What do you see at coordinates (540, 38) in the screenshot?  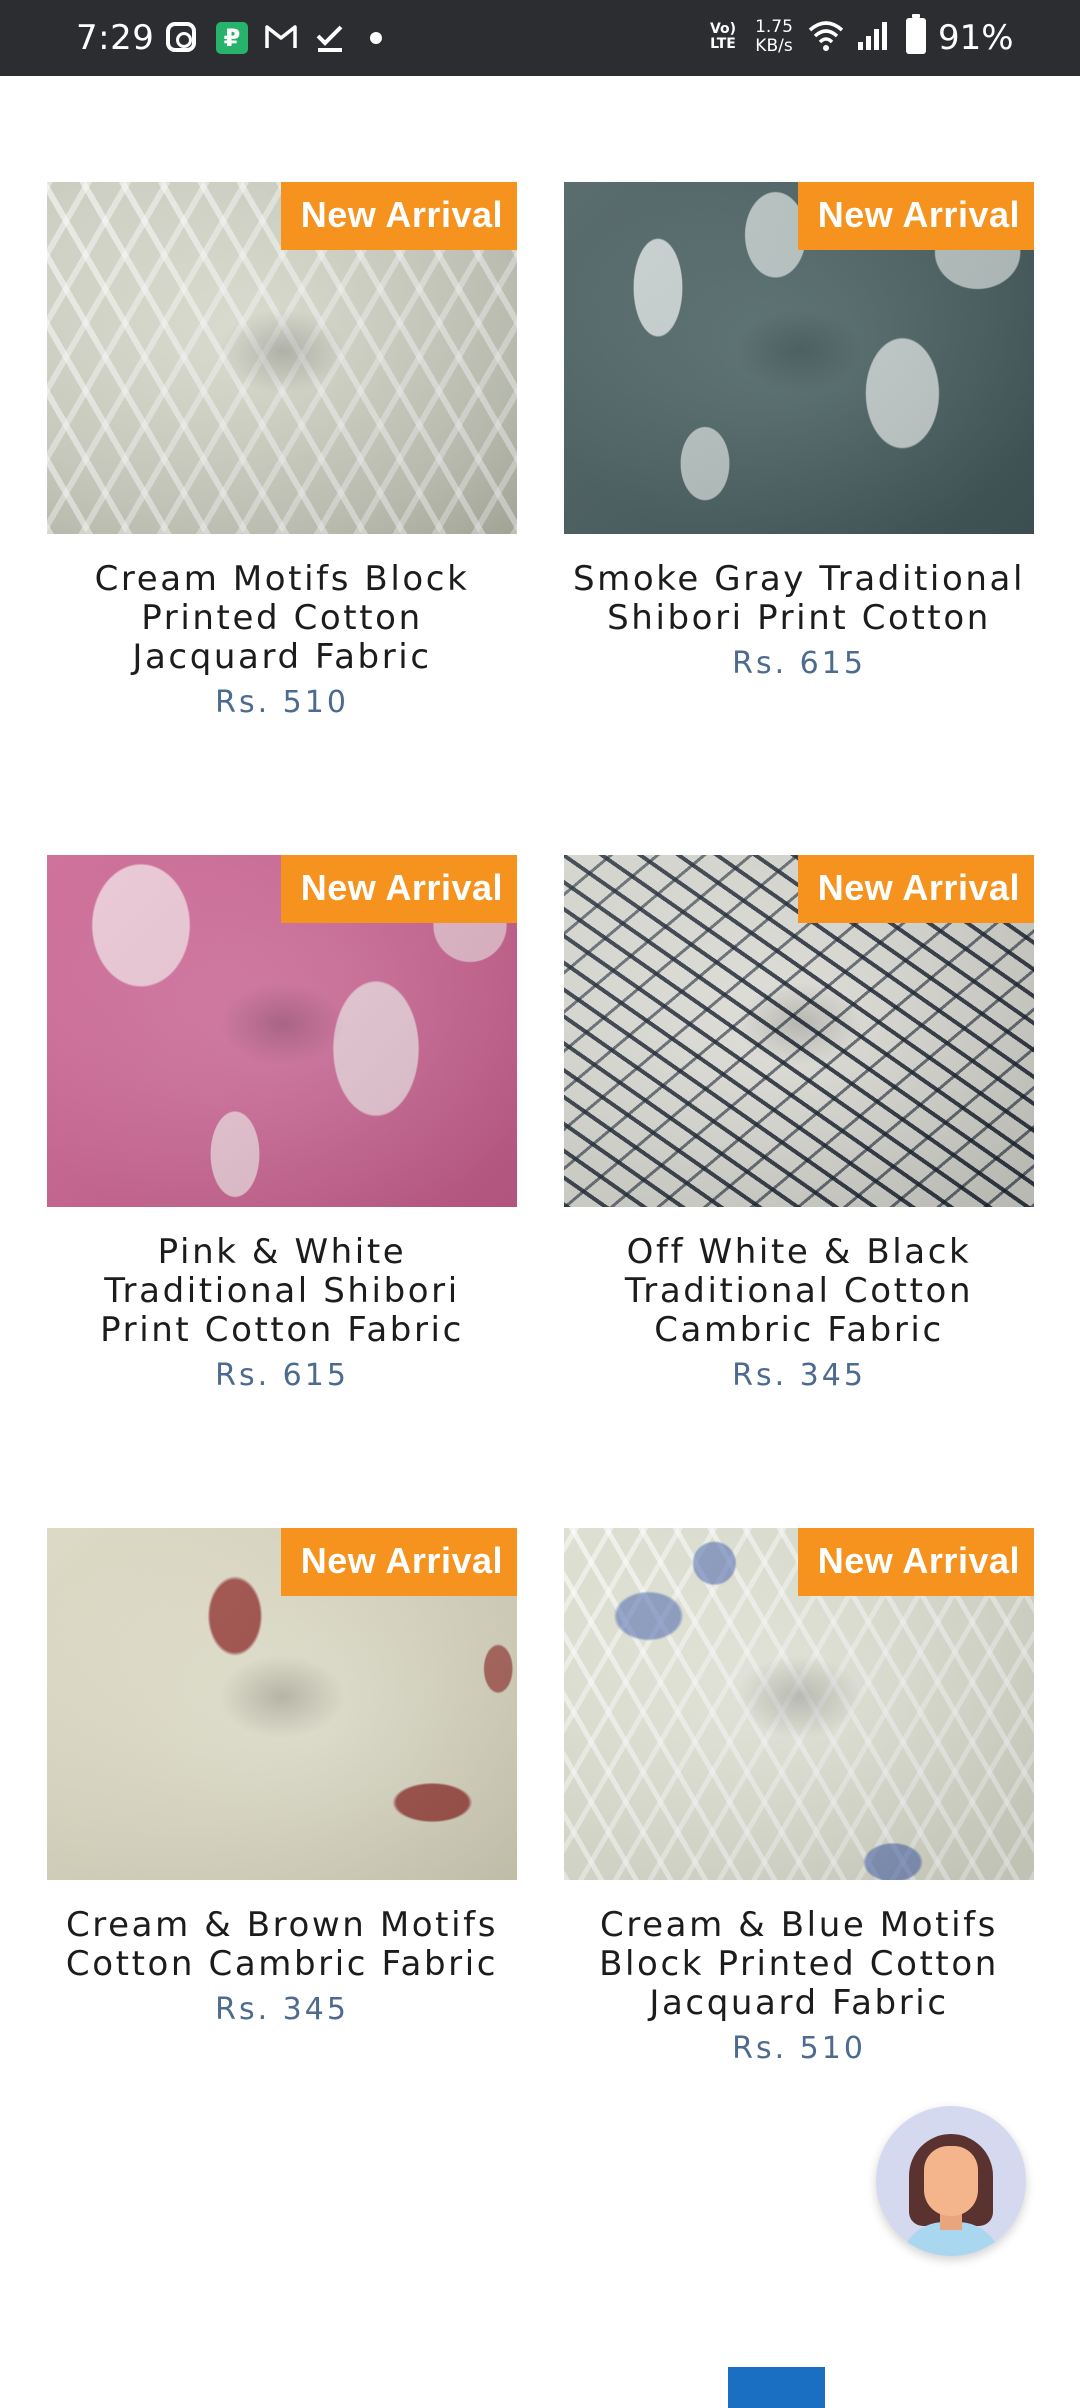 I see `status-bar: 7:29 ₽ Vo) LTE 1.75 KB/s 91%` at bounding box center [540, 38].